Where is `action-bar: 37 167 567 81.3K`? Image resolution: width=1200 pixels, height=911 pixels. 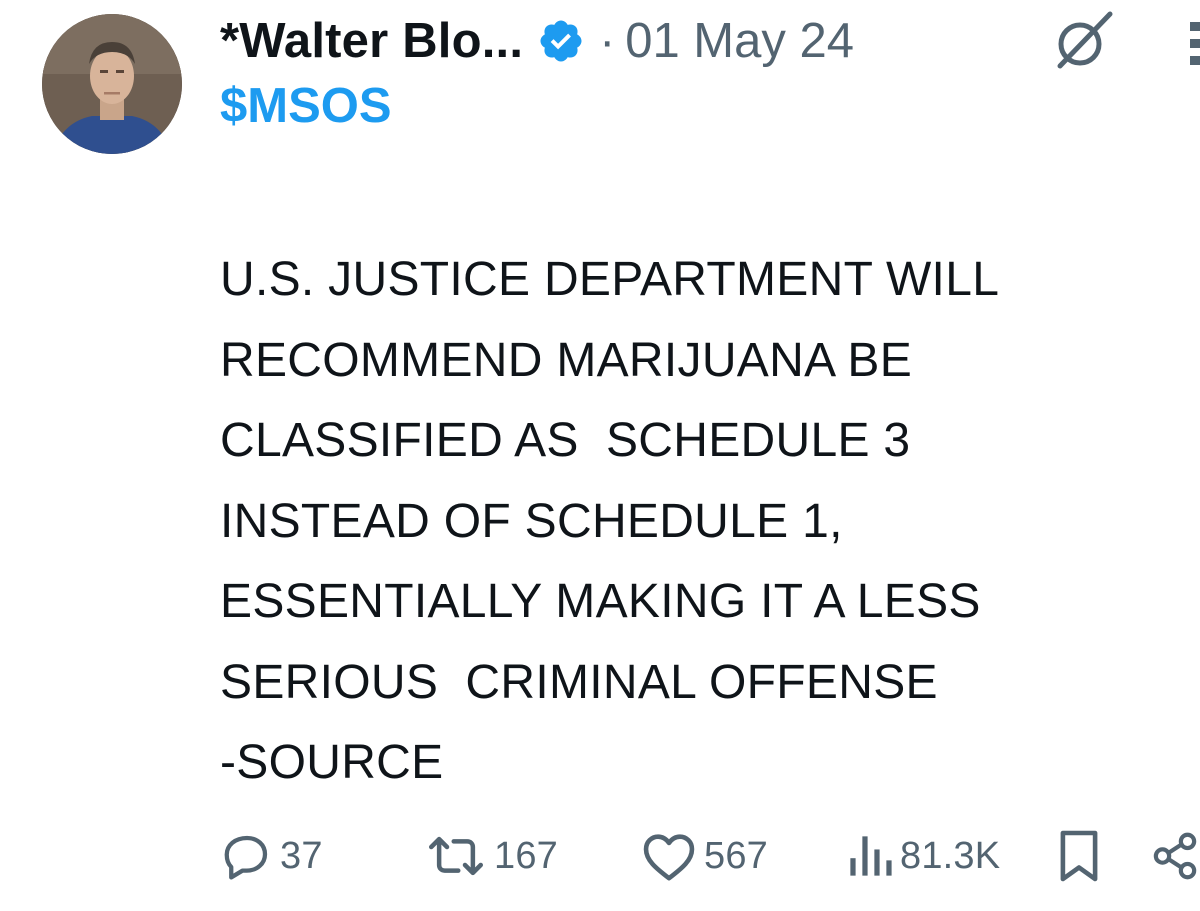 action-bar: 37 167 567 81.3K is located at coordinates (710, 856).